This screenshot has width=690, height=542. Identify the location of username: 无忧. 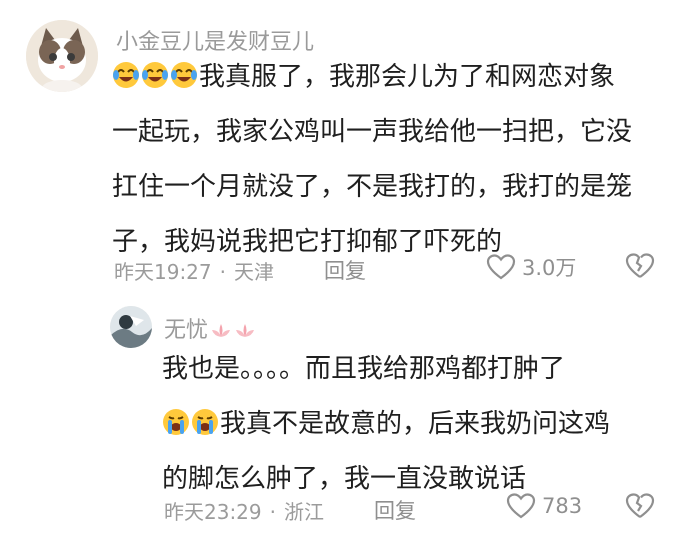
(210, 329).